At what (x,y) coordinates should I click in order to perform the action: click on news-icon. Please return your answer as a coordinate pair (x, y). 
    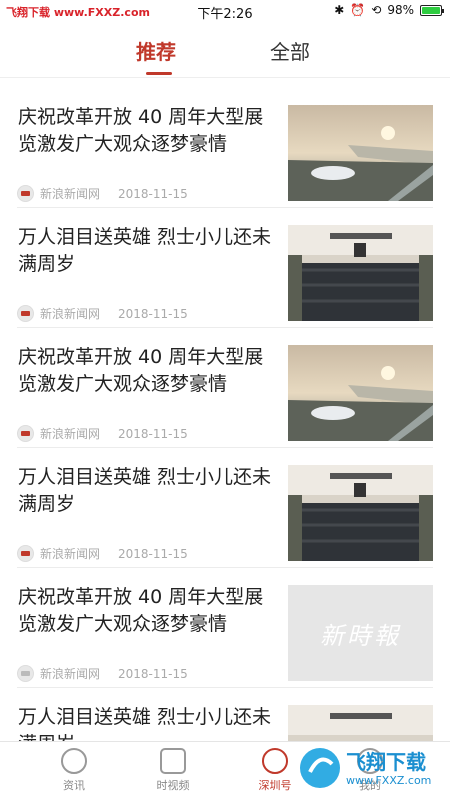
    Looking at the image, I should click on (74, 761).